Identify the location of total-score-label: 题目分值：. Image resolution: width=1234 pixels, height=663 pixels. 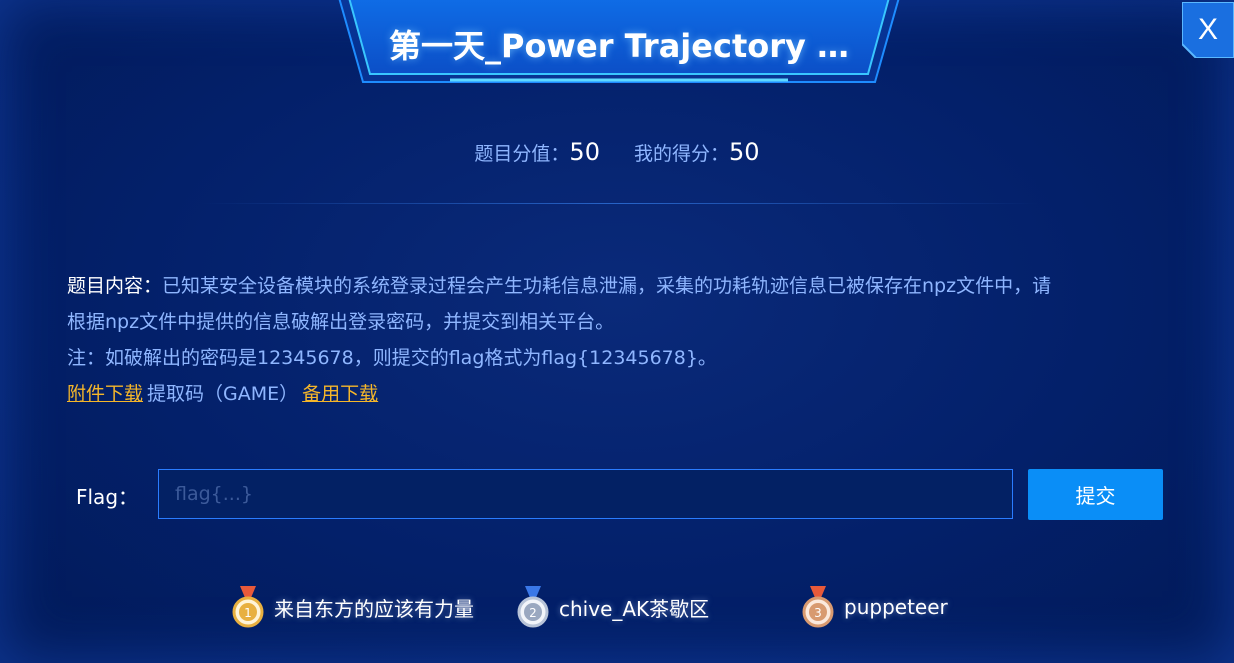
(522, 154).